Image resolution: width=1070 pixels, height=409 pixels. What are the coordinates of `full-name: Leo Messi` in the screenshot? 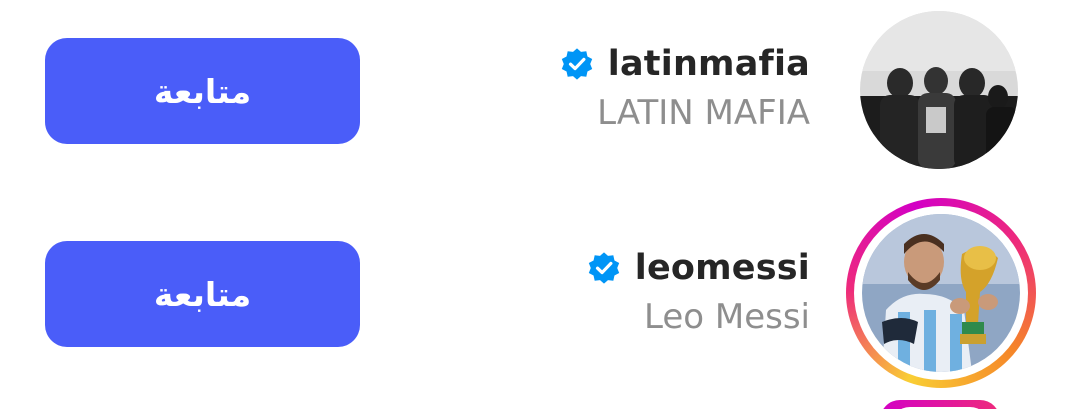 It's located at (727, 317).